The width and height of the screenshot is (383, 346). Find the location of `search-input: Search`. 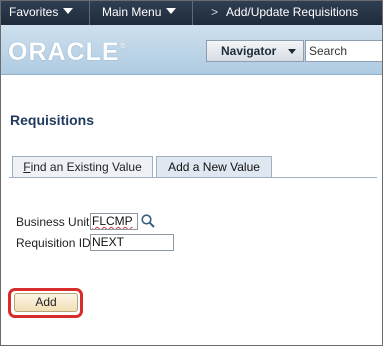

search-input: Search is located at coordinates (343, 51).